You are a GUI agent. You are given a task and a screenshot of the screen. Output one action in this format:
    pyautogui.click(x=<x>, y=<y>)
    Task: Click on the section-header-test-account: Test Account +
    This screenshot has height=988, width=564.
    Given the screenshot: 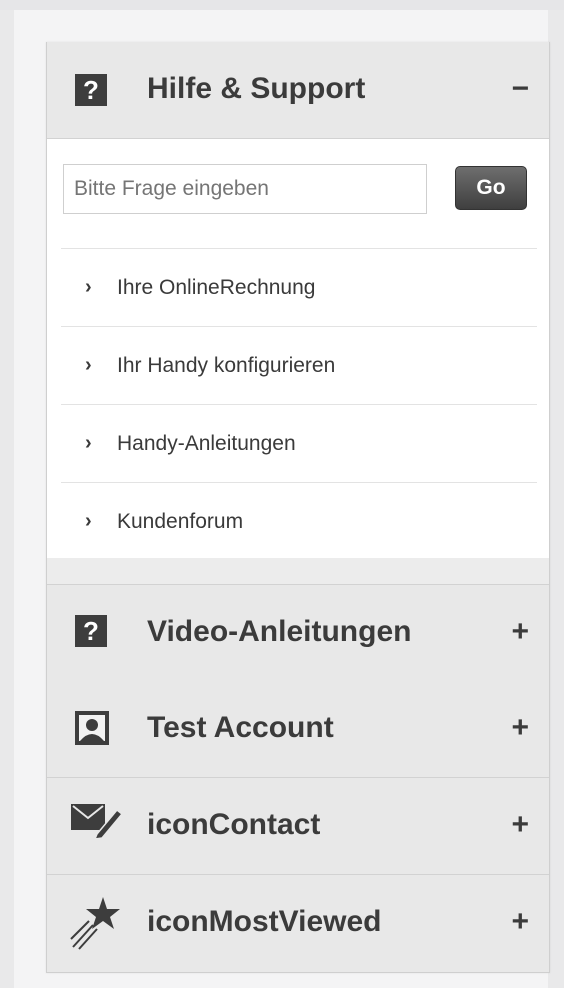 What is the action you would take?
    pyautogui.click(x=298, y=729)
    